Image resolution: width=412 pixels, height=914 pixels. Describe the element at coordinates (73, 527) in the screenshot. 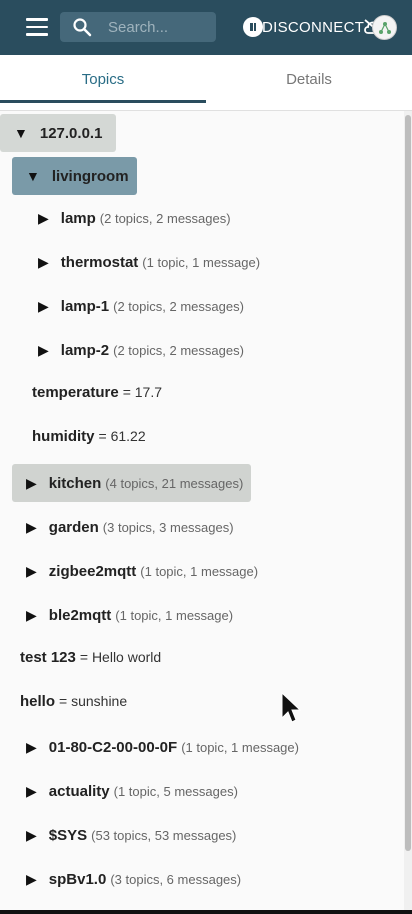

I see `node-name: garden` at that location.